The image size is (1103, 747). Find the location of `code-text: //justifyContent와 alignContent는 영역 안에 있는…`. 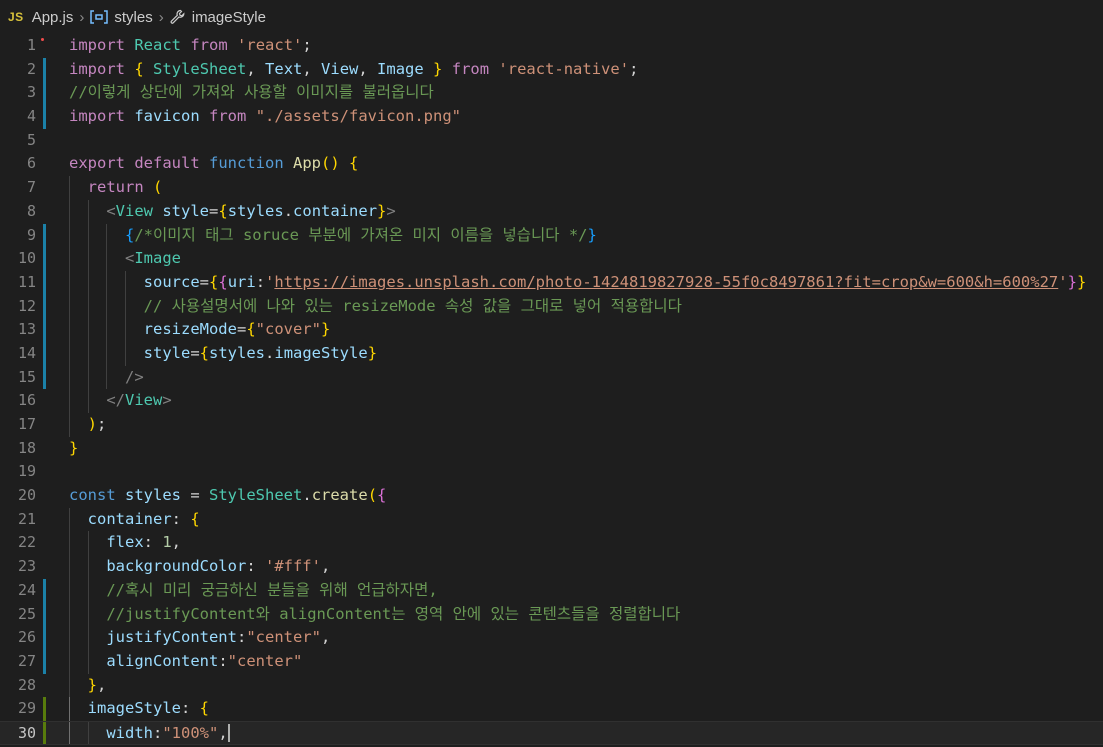

code-text: //justifyContent와 alignContent는 영역 안에 있는… is located at coordinates (393, 613).